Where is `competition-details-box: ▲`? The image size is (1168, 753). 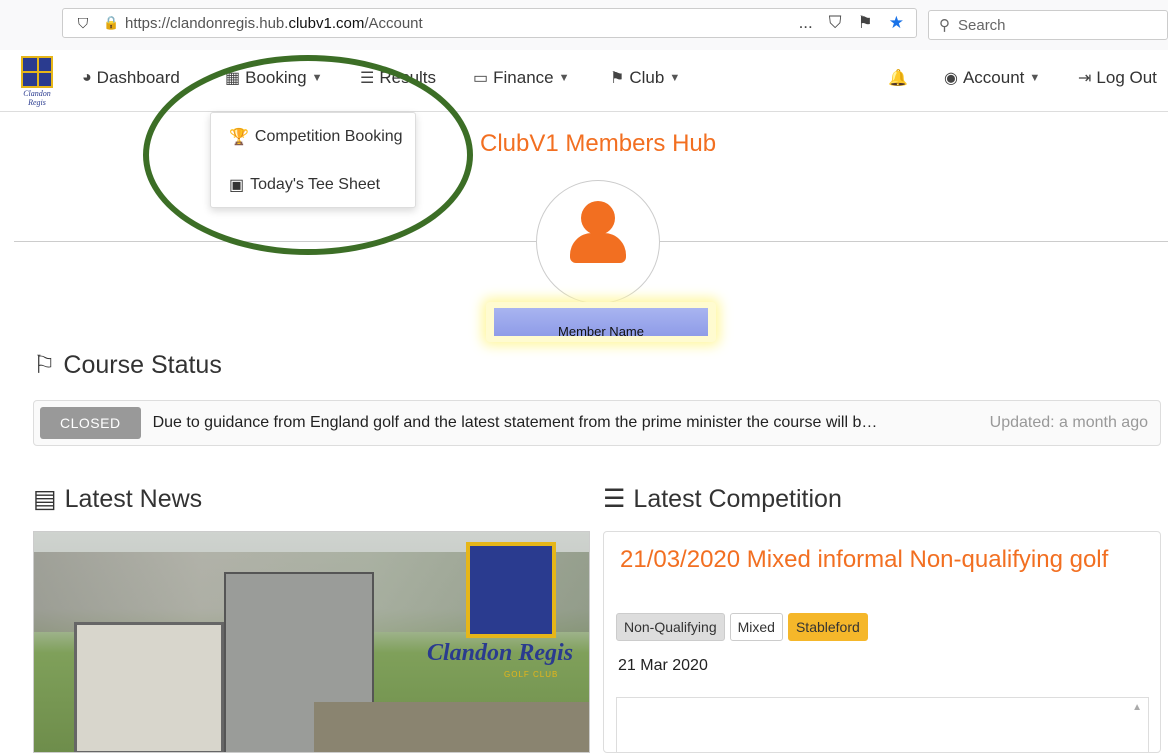
competition-details-box: ▲ is located at coordinates (882, 725).